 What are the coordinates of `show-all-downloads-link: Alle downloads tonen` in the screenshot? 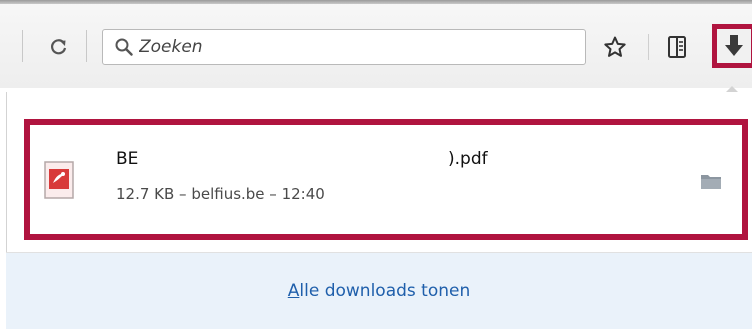 It's located at (379, 291).